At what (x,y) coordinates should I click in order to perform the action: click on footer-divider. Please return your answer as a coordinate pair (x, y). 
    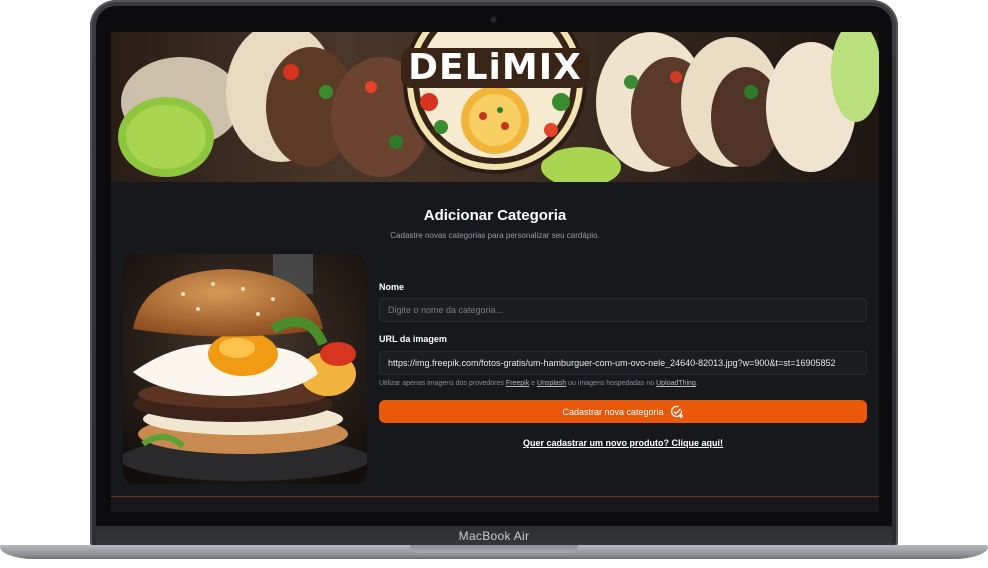
    Looking at the image, I should click on (495, 496).